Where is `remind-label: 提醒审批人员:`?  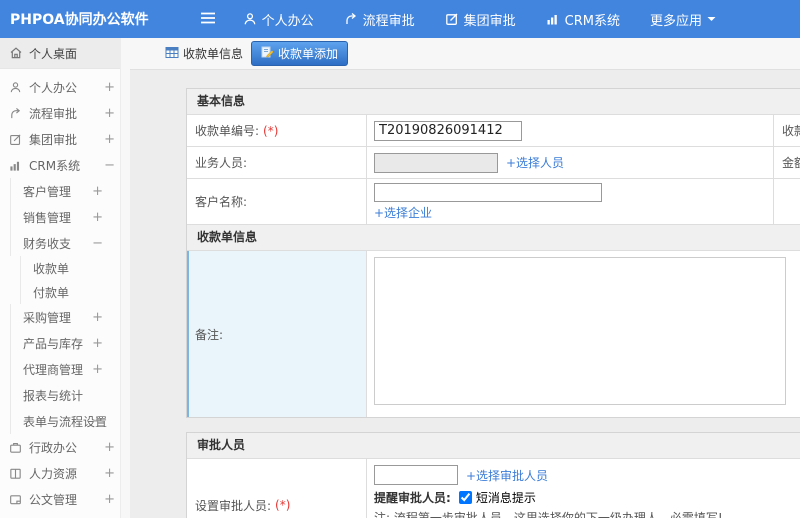 remind-label: 提醒审批人员: is located at coordinates (412, 498).